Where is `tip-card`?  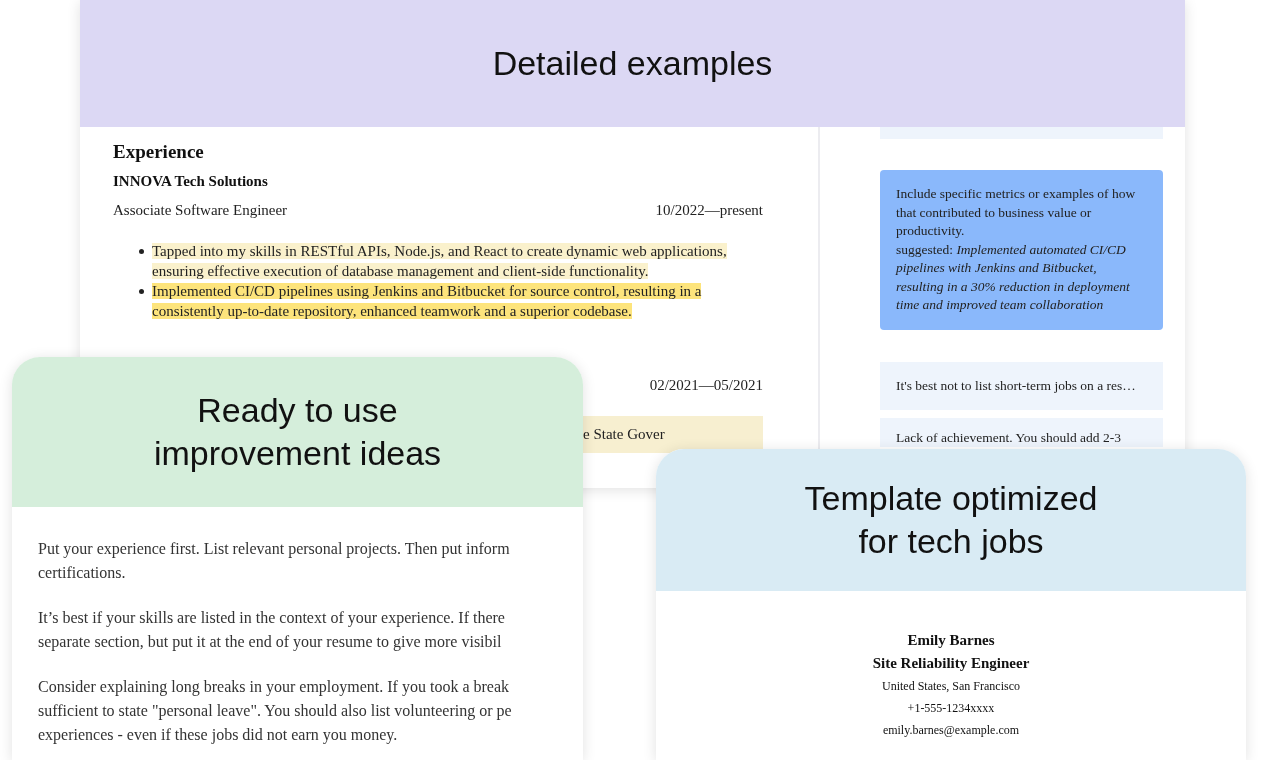
tip-card is located at coordinates (1021, 250).